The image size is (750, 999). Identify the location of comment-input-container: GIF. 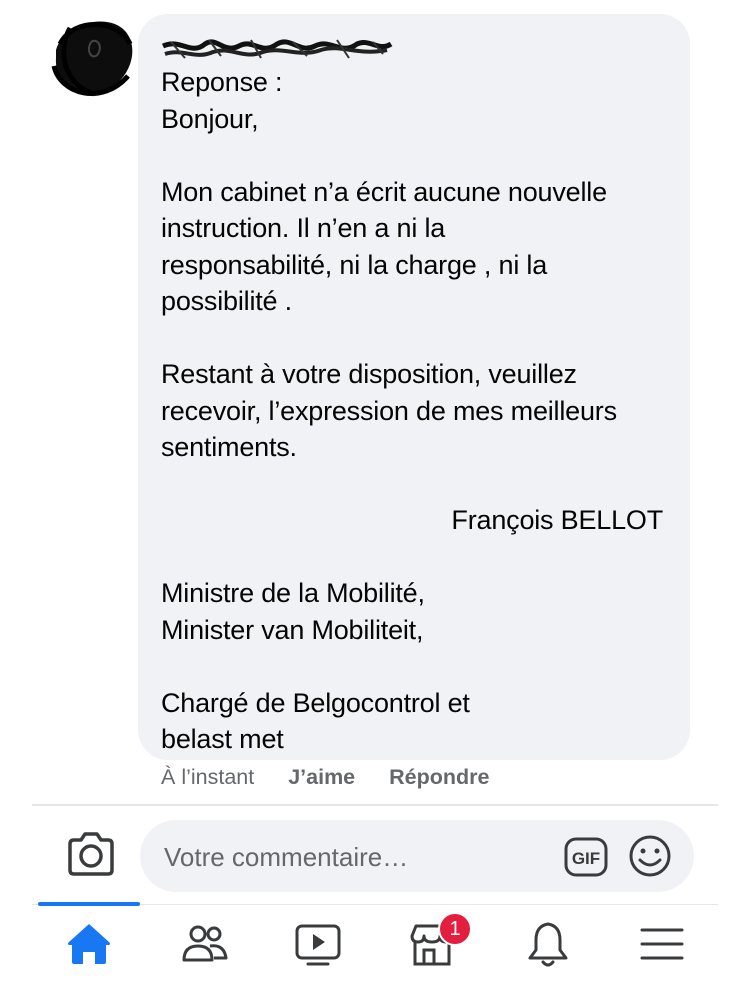
(417, 856).